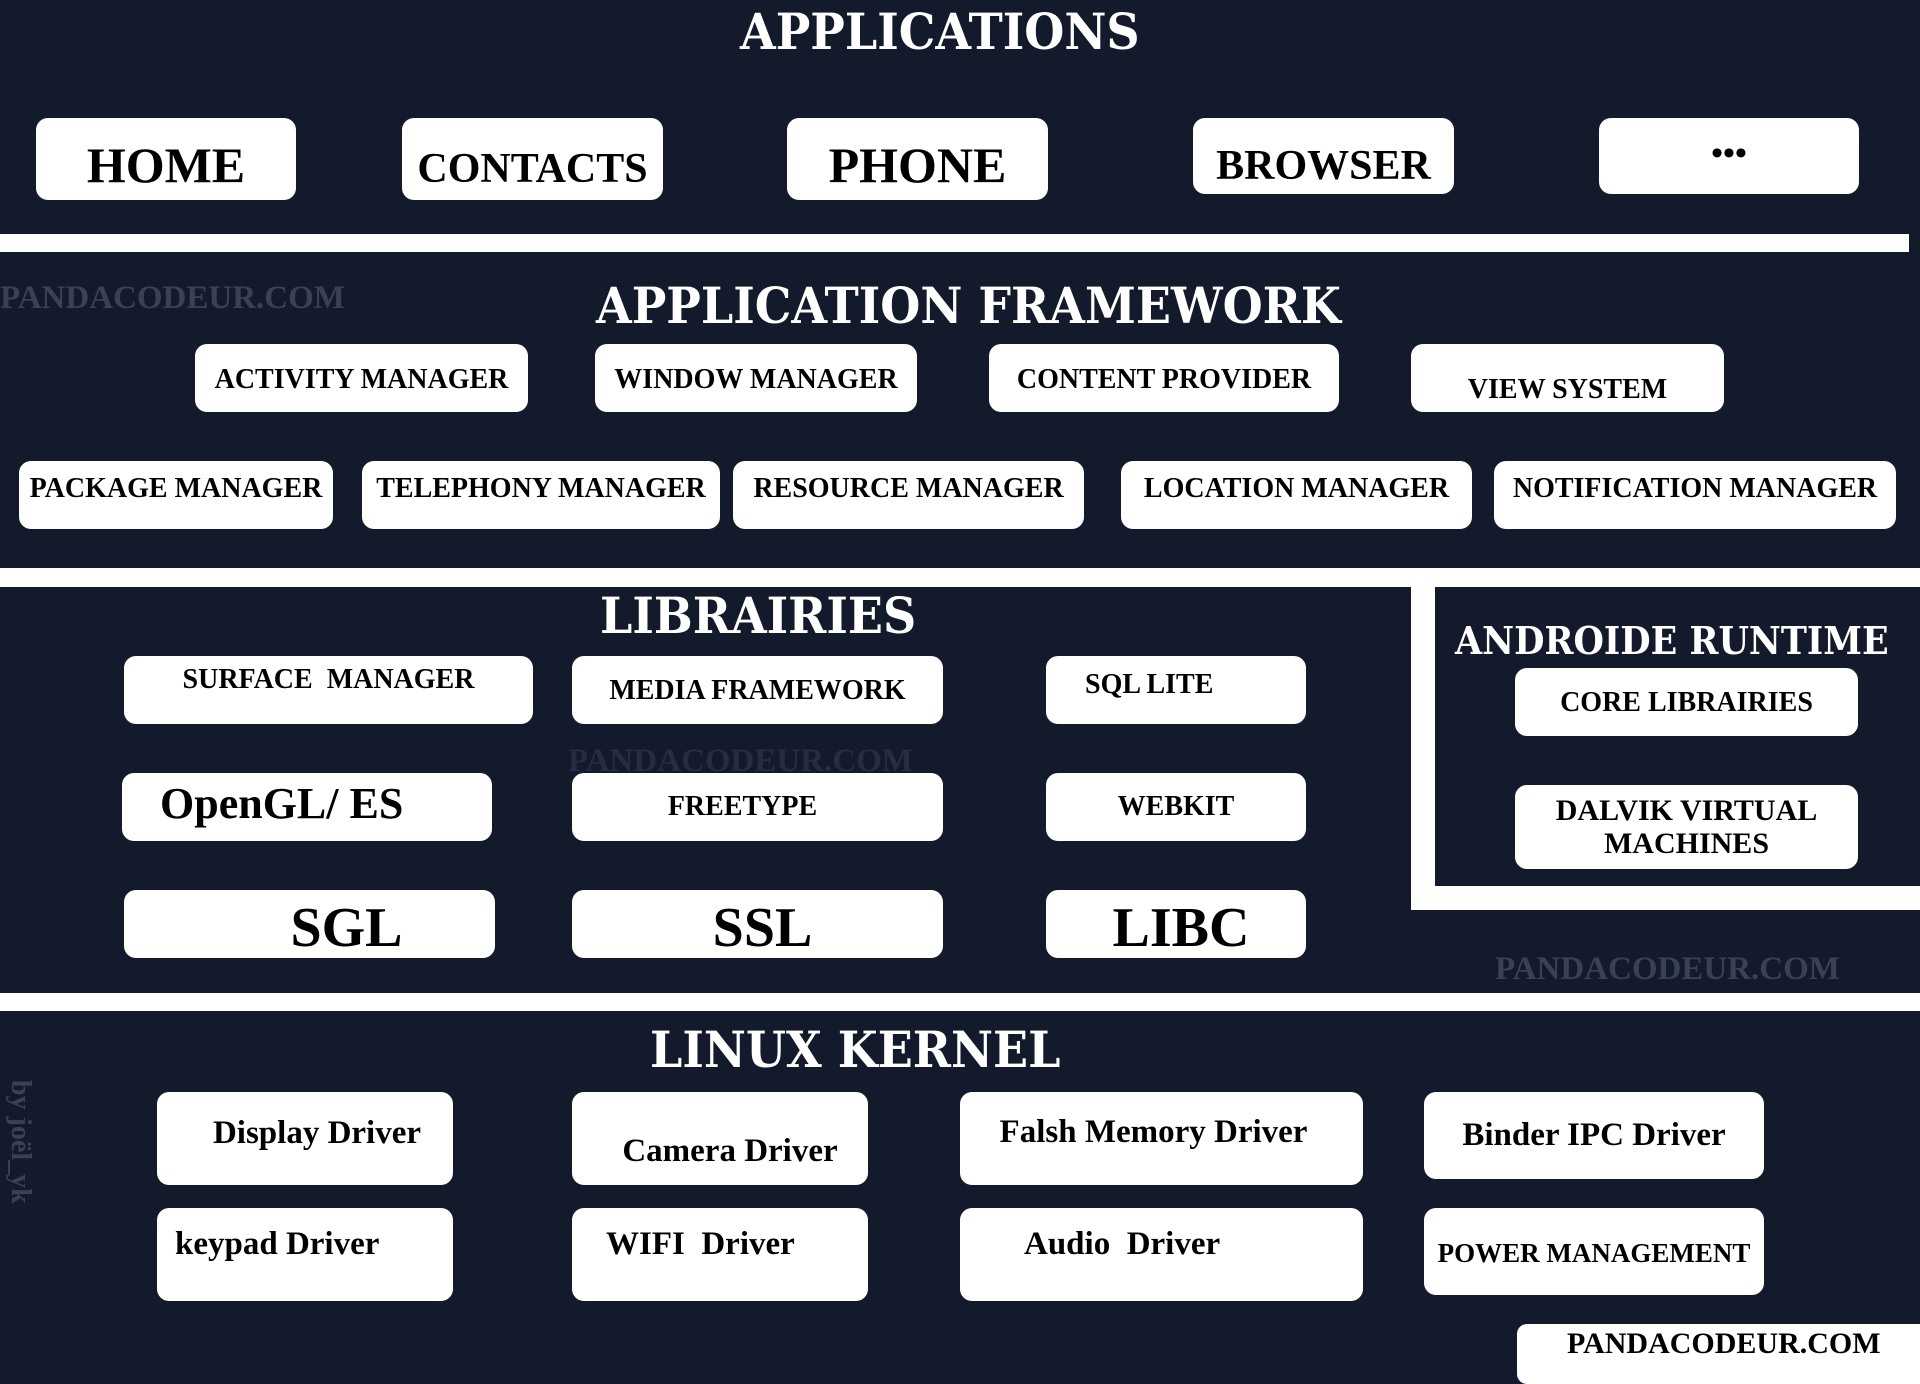 The width and height of the screenshot is (1920, 1384). Describe the element at coordinates (762, 927) in the screenshot. I see `lib-ssl-label: SSL` at that location.